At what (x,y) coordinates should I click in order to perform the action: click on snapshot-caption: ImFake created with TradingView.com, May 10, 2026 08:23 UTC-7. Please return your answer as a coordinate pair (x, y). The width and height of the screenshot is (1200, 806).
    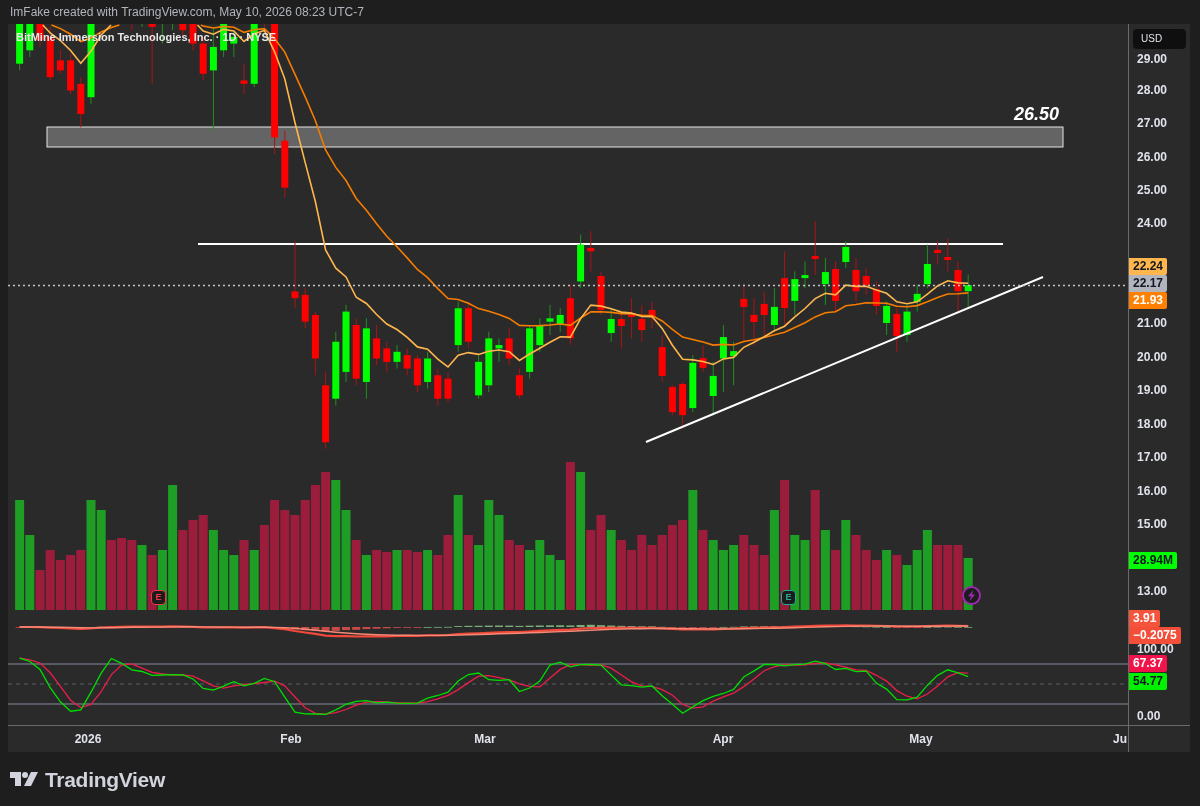
    Looking at the image, I should click on (187, 12).